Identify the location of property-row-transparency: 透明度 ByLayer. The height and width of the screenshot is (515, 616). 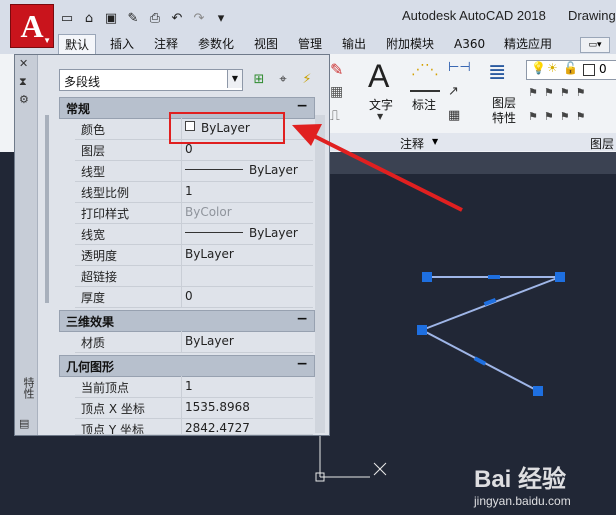
(194, 255).